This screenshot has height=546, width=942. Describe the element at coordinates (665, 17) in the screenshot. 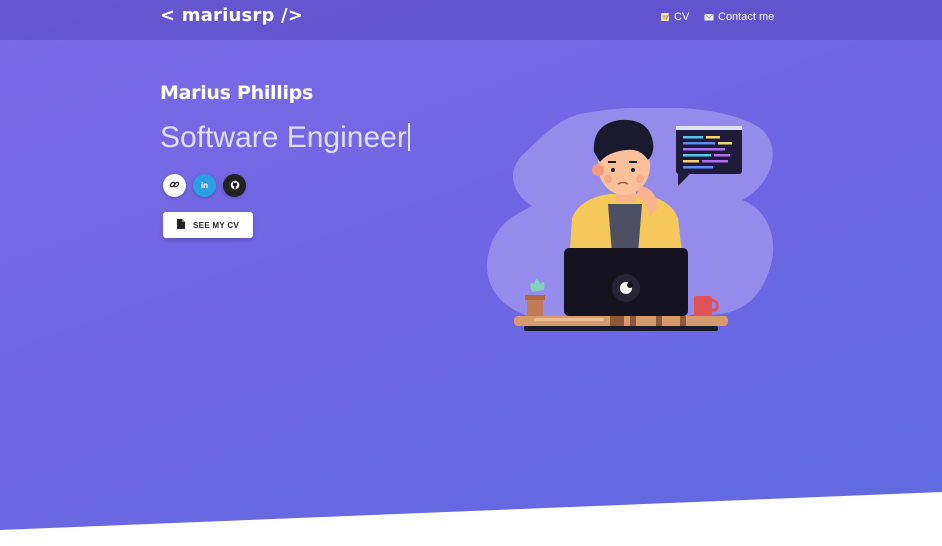

I see `notepad-icon` at that location.